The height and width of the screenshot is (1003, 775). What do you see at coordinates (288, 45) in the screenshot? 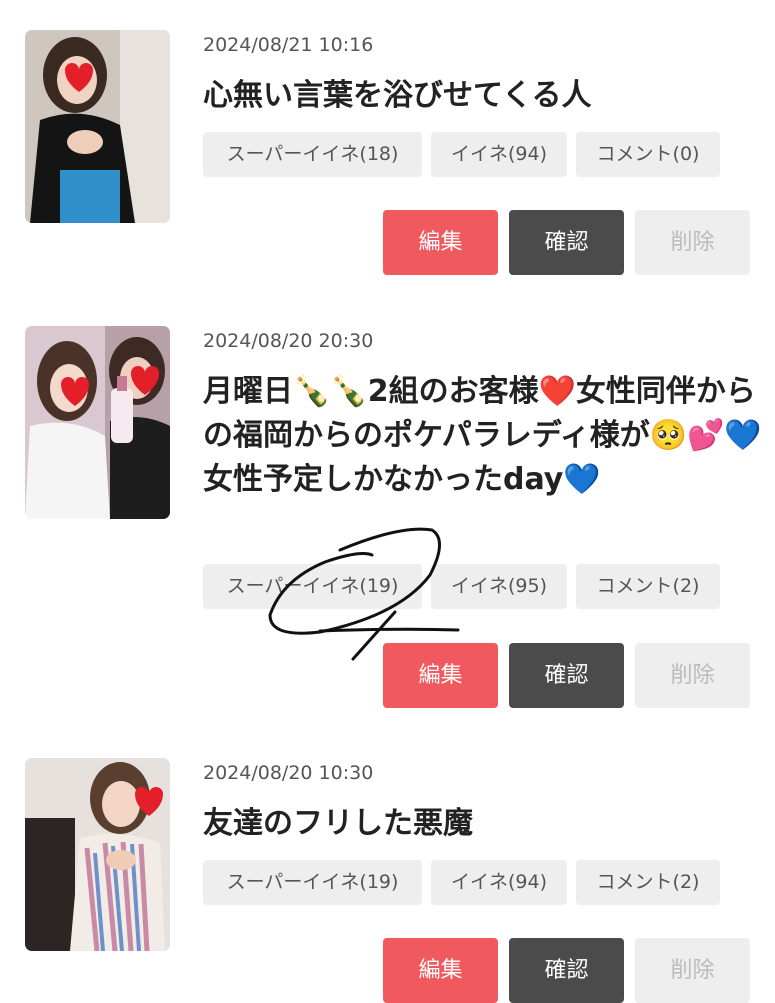
I see `post-date: 2024/08/21 10:16` at bounding box center [288, 45].